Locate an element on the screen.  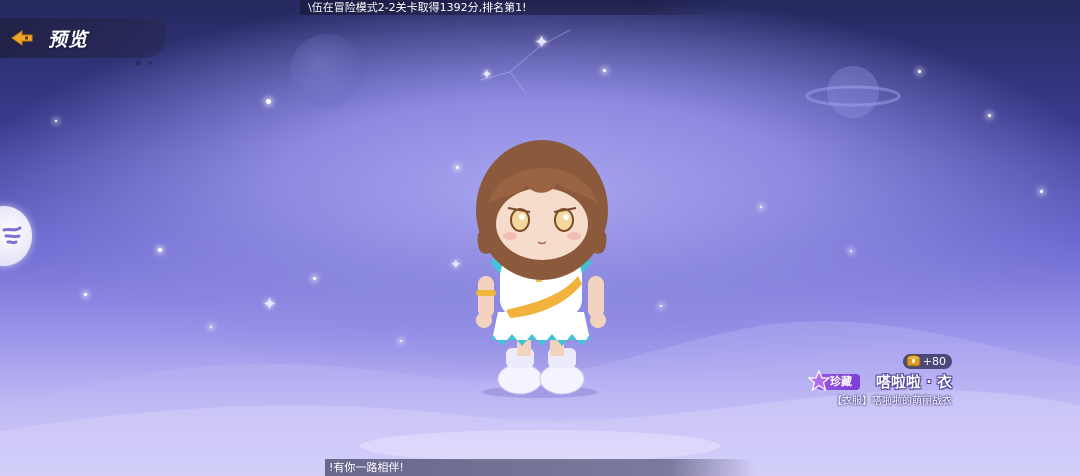
item-description: 【衣服】嗒啦啦的萌丽战衣 is located at coordinates (892, 401).